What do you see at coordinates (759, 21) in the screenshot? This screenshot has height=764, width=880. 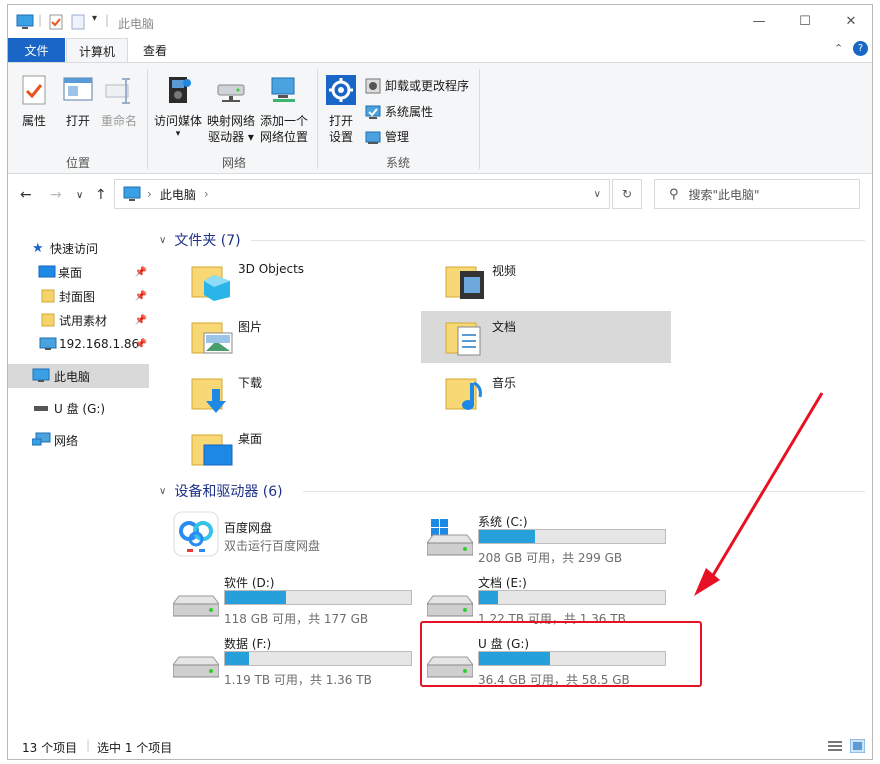 I see `minimize-button: —` at bounding box center [759, 21].